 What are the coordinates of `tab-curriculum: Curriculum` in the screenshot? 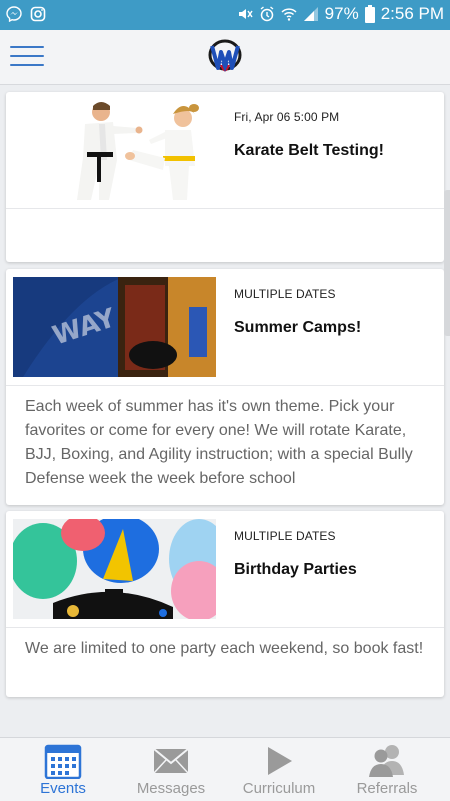 It's located at (279, 769).